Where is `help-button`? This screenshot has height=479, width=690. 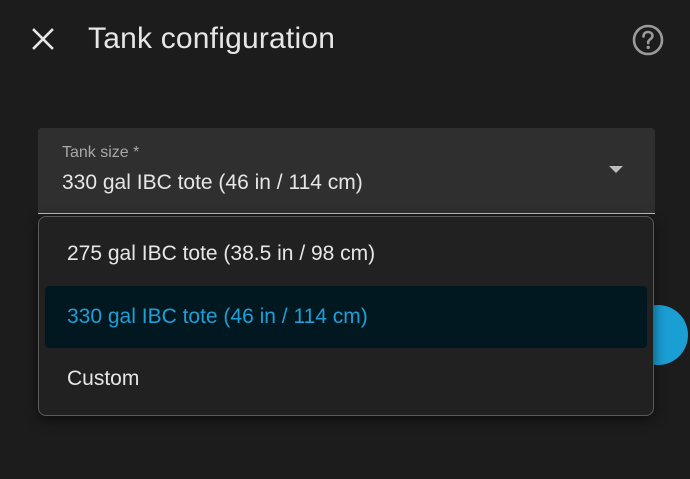 help-button is located at coordinates (648, 40).